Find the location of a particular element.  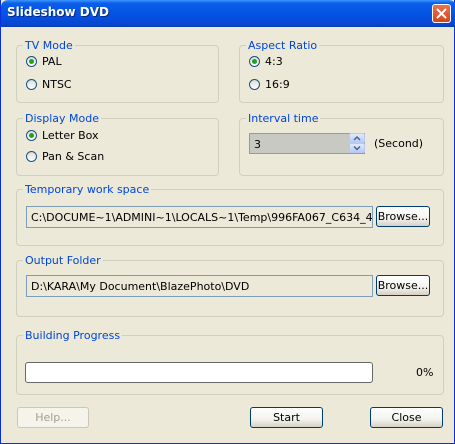

radio-letter-box: Letter Box is located at coordinates (62, 135).